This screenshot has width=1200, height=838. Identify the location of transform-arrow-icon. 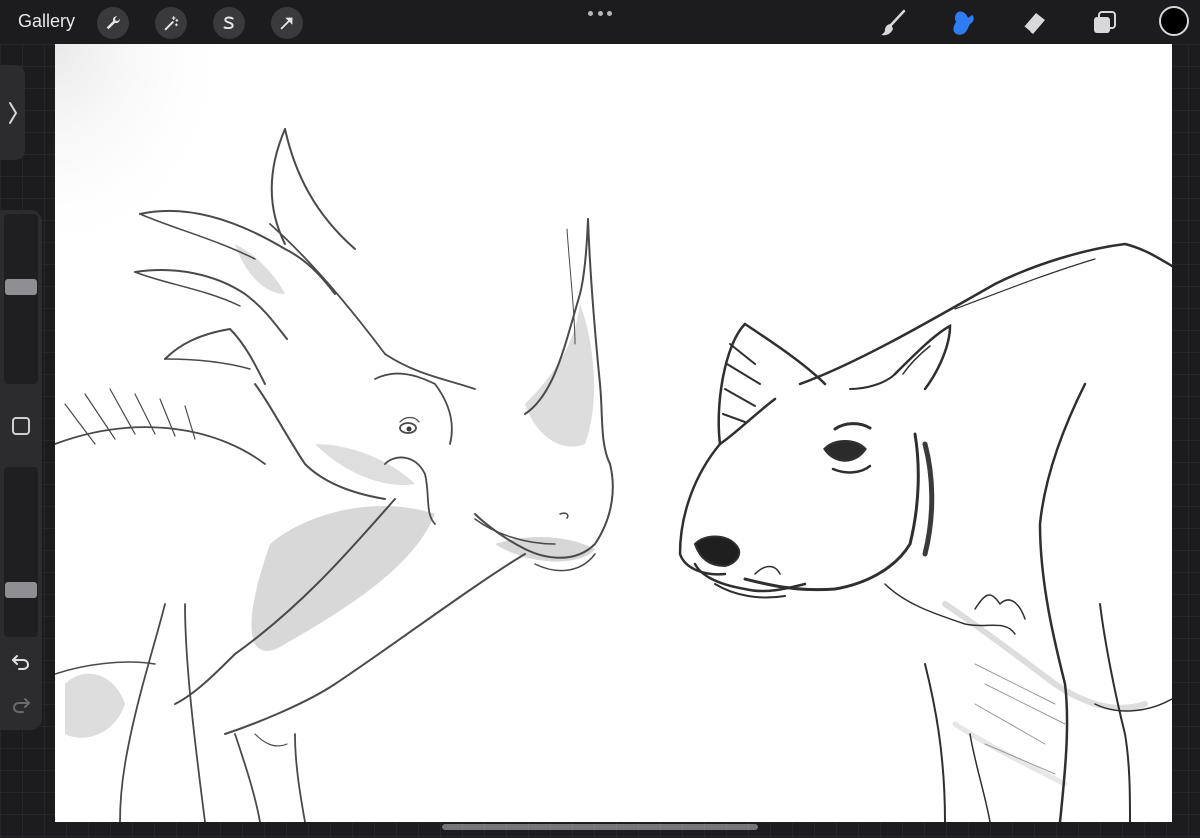
(286, 23).